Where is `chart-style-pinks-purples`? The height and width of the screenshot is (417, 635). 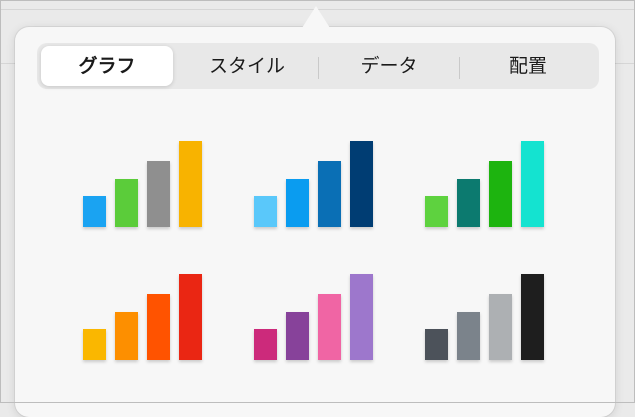 chart-style-pinks-purples is located at coordinates (324, 305).